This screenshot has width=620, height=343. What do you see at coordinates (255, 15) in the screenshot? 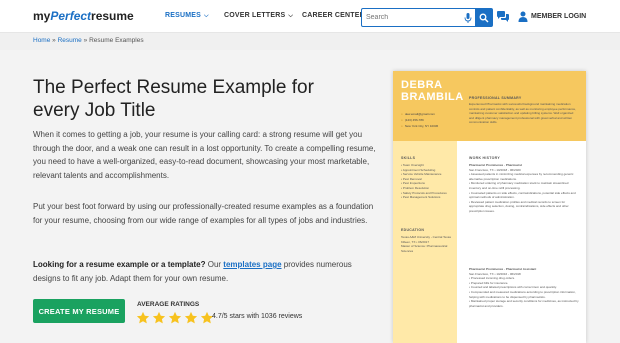
I see `nav-cover-letters-label: COVER LETTERS` at bounding box center [255, 15].